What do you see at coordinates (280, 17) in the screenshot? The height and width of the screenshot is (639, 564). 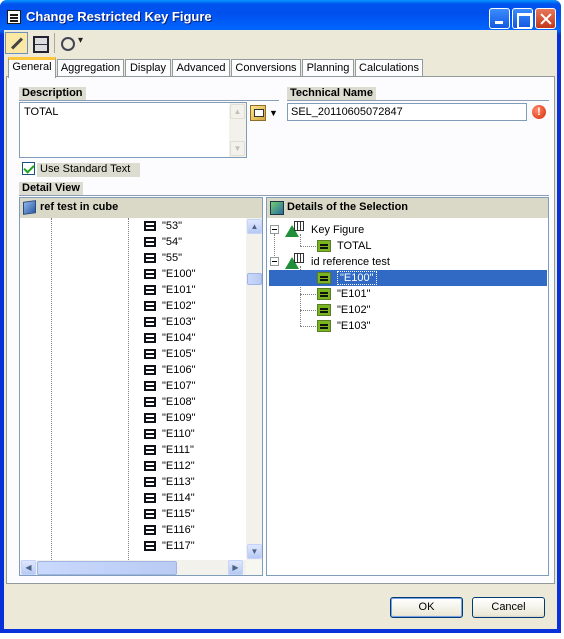 I see `title-bar: Change Restricted Key Figure` at bounding box center [280, 17].